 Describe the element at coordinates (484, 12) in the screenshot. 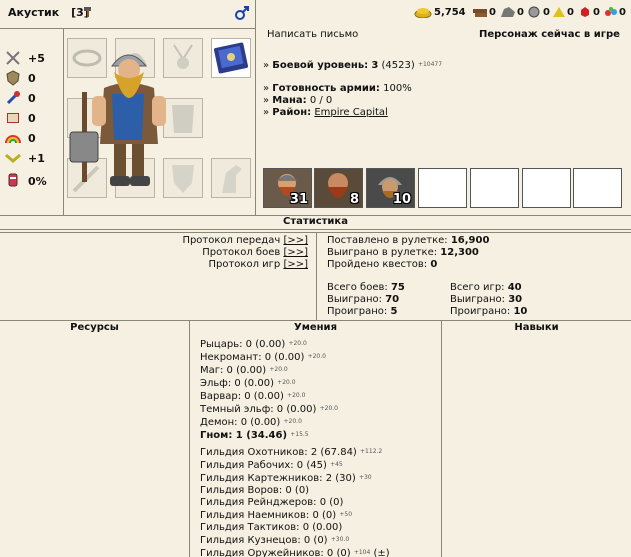

I see `resource-wood: 0` at that location.